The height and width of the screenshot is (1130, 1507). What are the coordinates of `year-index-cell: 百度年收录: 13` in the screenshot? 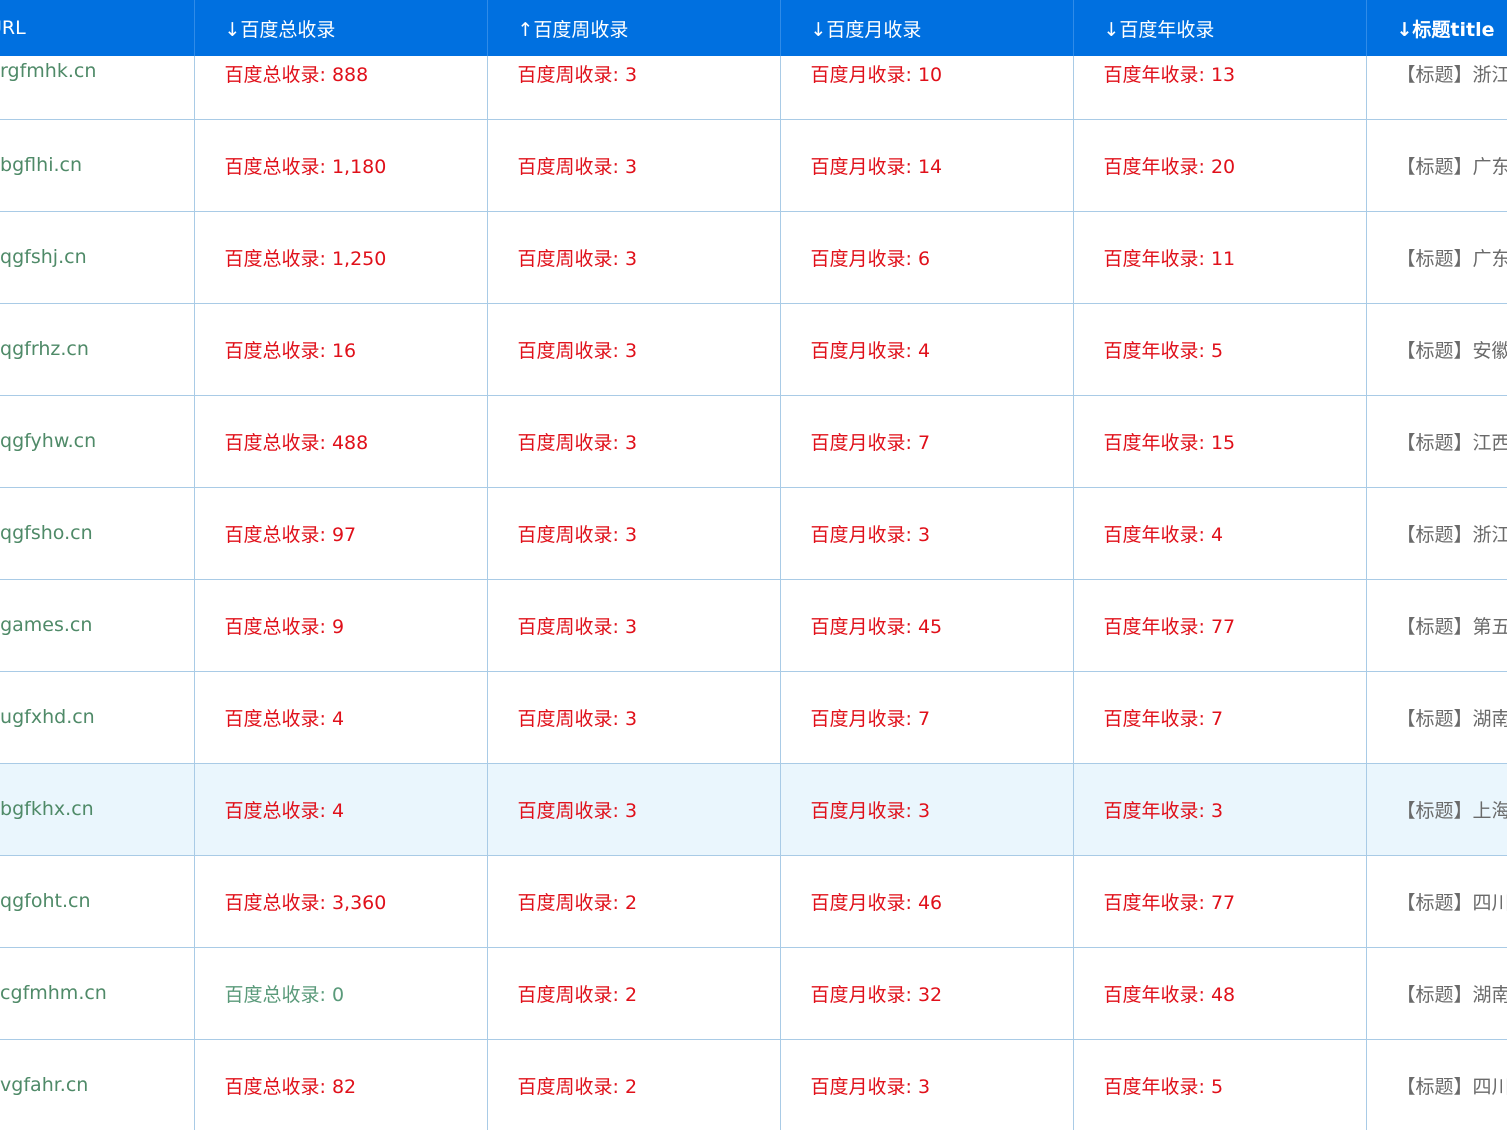 It's located at (1220, 88).